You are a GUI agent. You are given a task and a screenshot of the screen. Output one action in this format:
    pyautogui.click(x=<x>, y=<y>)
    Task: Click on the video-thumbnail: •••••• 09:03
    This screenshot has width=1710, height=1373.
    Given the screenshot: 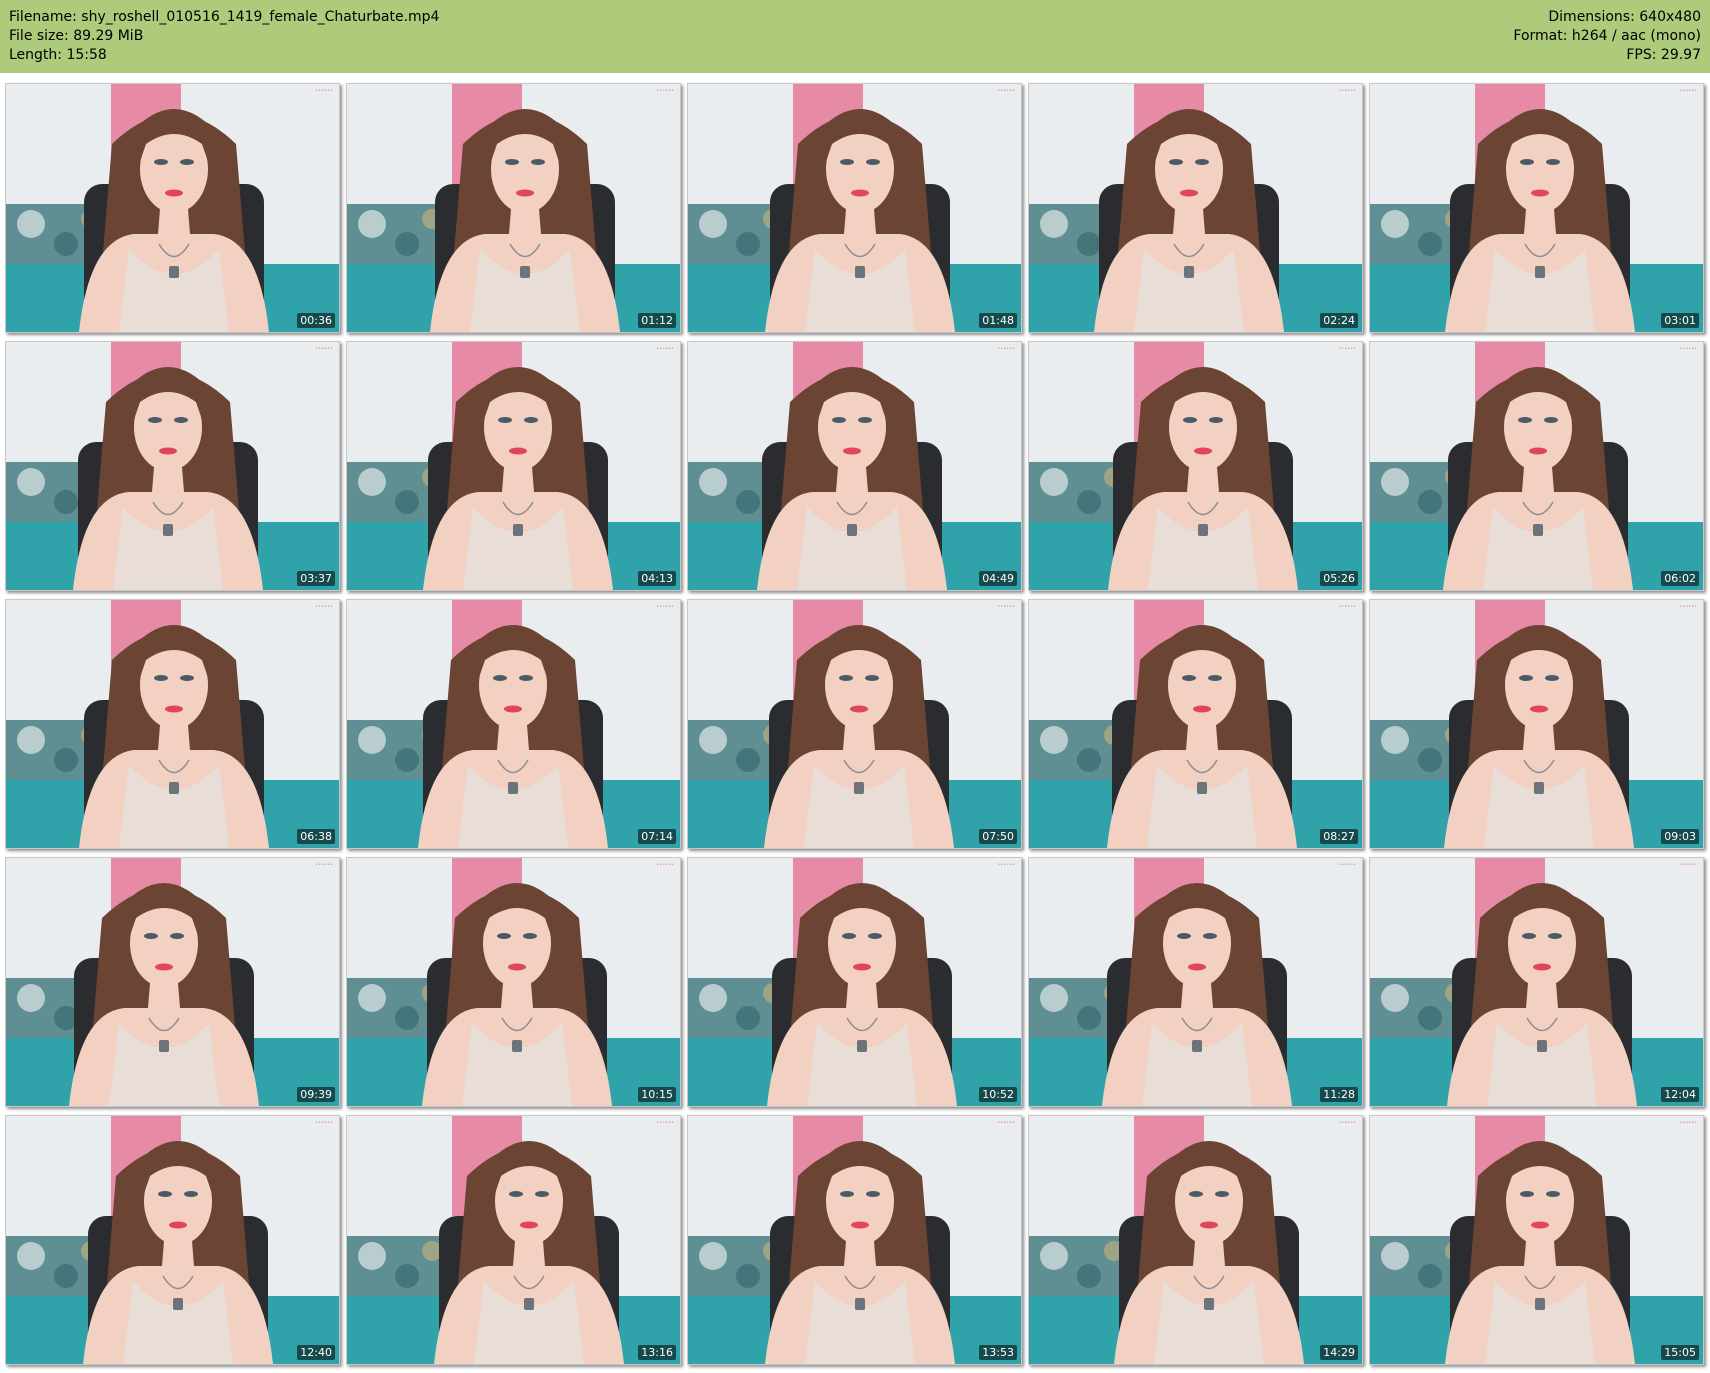 What is the action you would take?
    pyautogui.click(x=1536, y=724)
    